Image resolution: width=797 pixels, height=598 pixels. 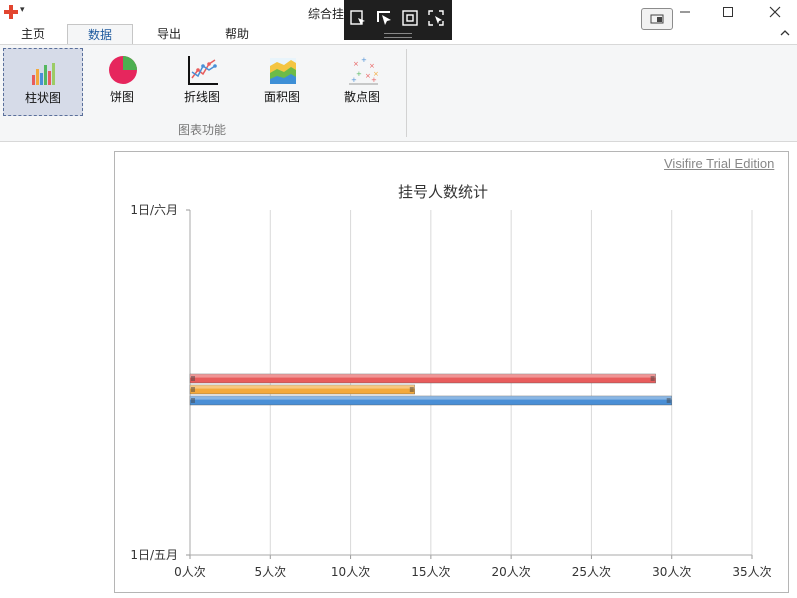 What do you see at coordinates (591, 572) in the screenshot?
I see `x-tick-label: 25人次` at bounding box center [591, 572].